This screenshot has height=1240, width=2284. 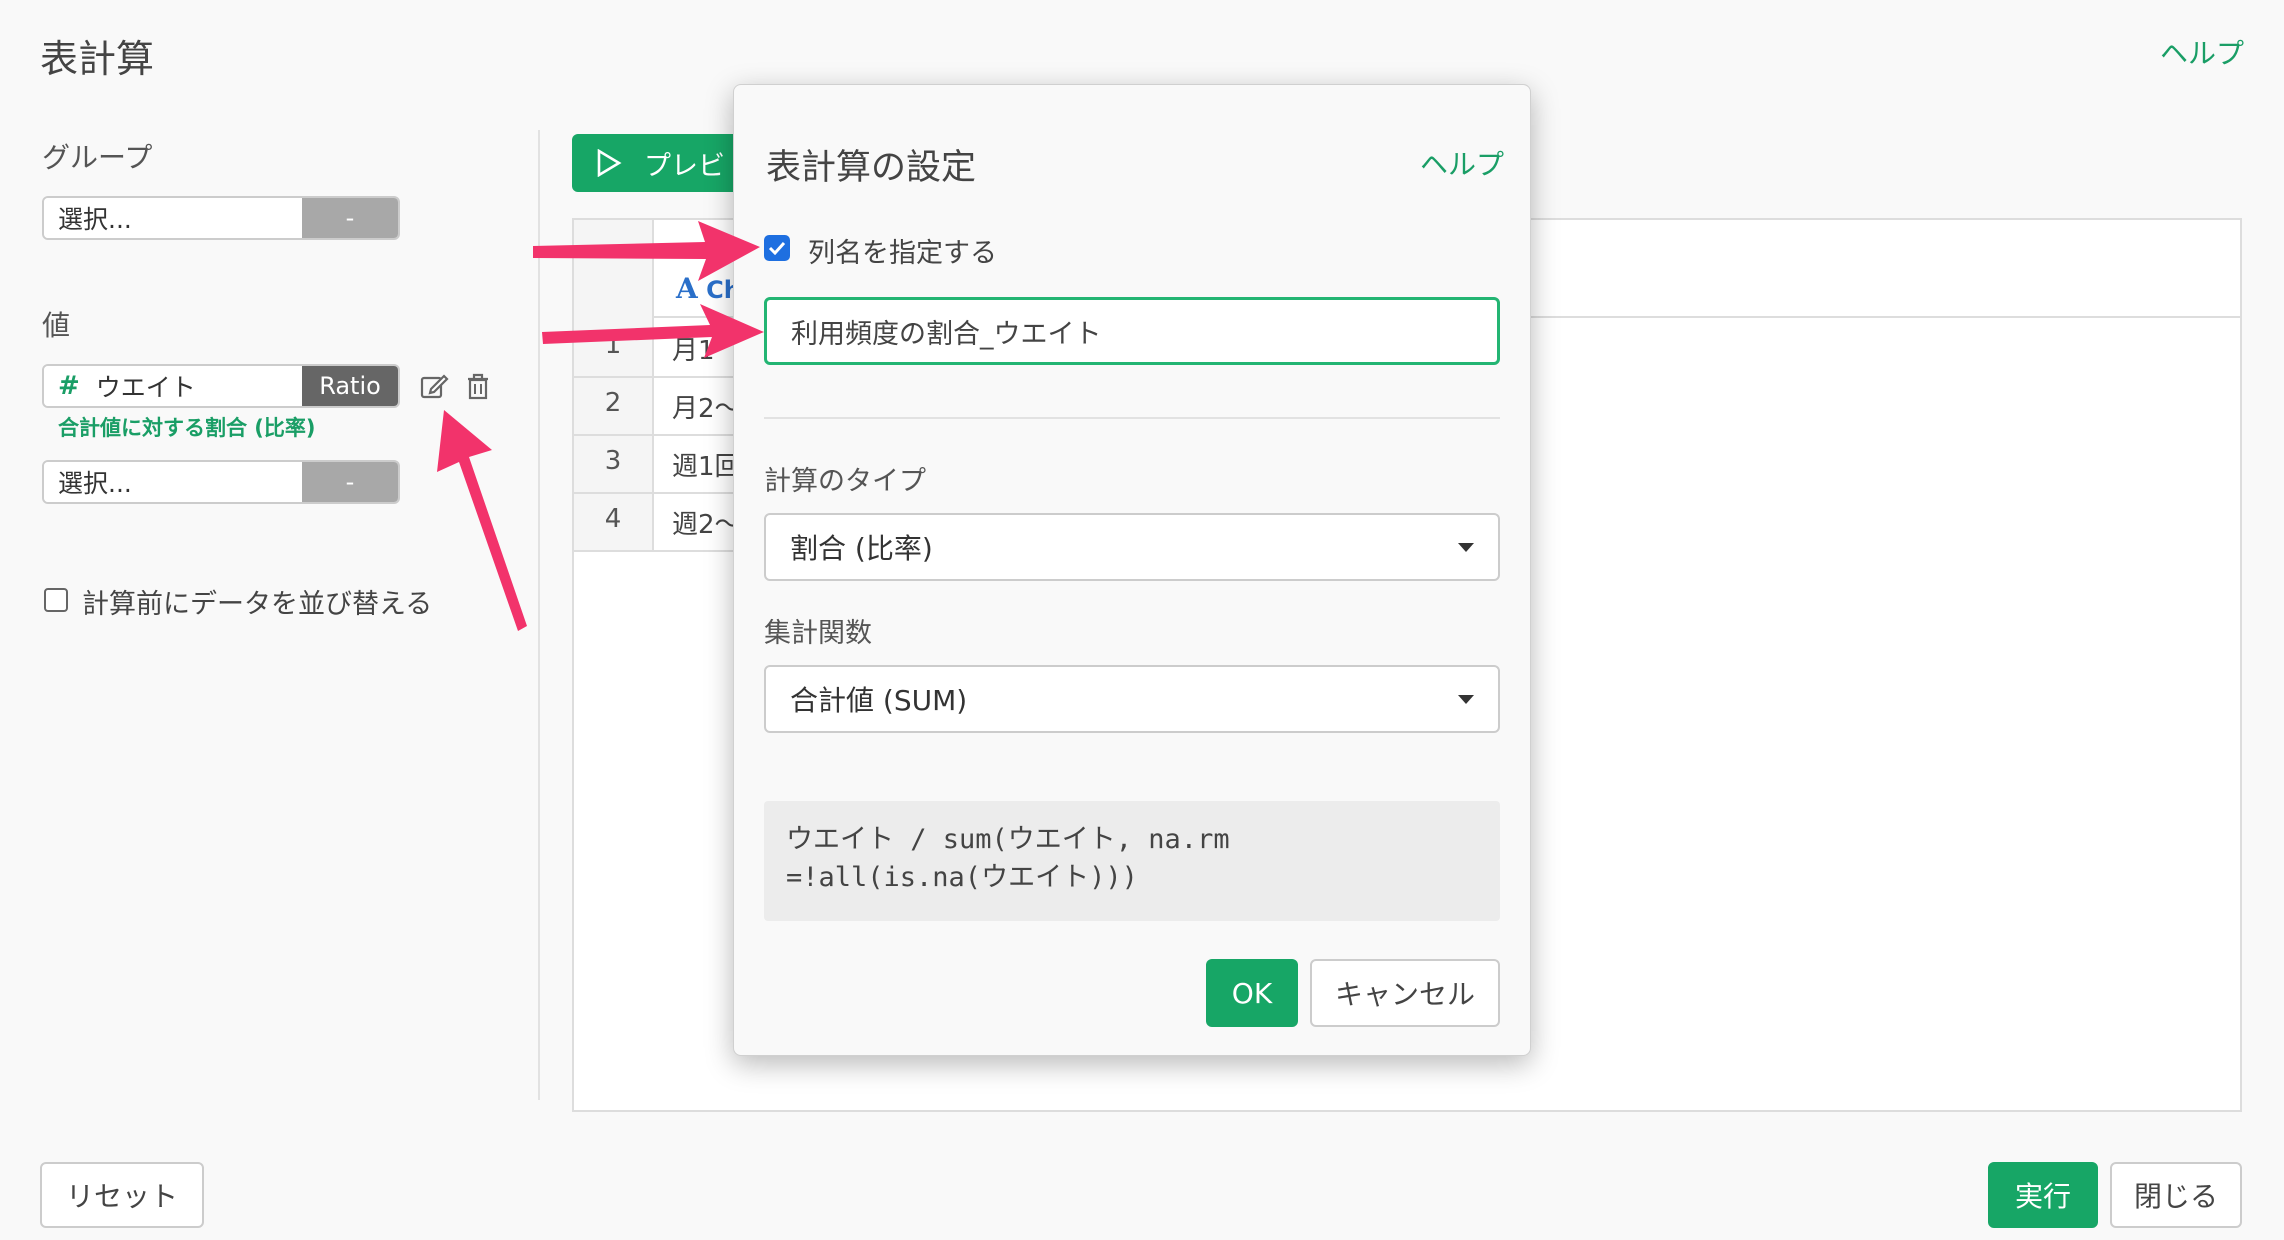 I want to click on value-field: # ウエイト Ratio, so click(x=221, y=386).